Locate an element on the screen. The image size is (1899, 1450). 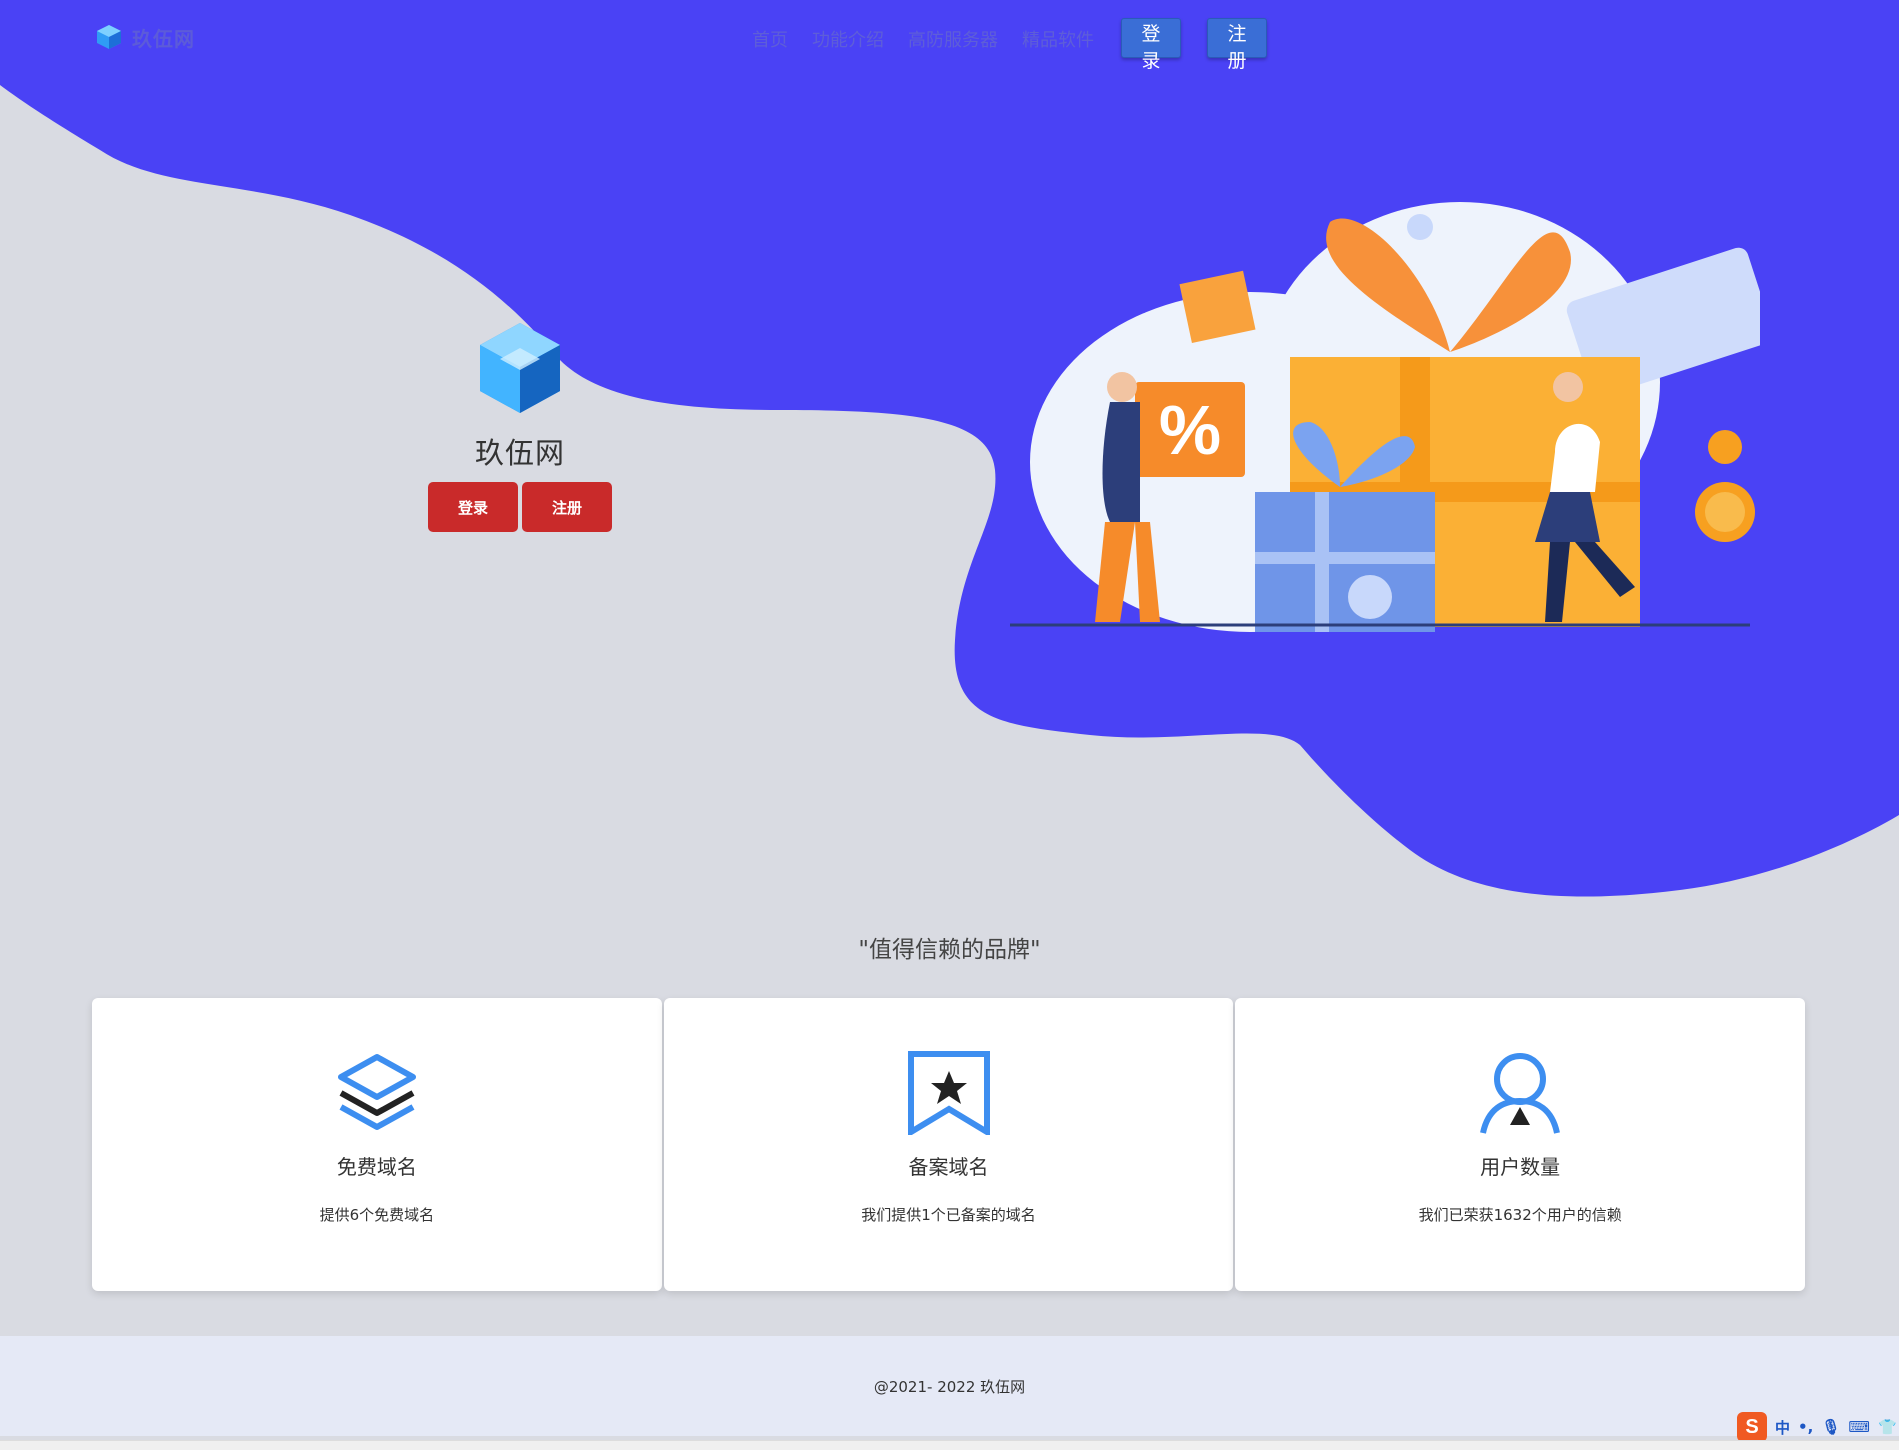
ime-toolbar: S 中 •, 🎙 ⌨ 👕 is located at coordinates (1817, 1427).